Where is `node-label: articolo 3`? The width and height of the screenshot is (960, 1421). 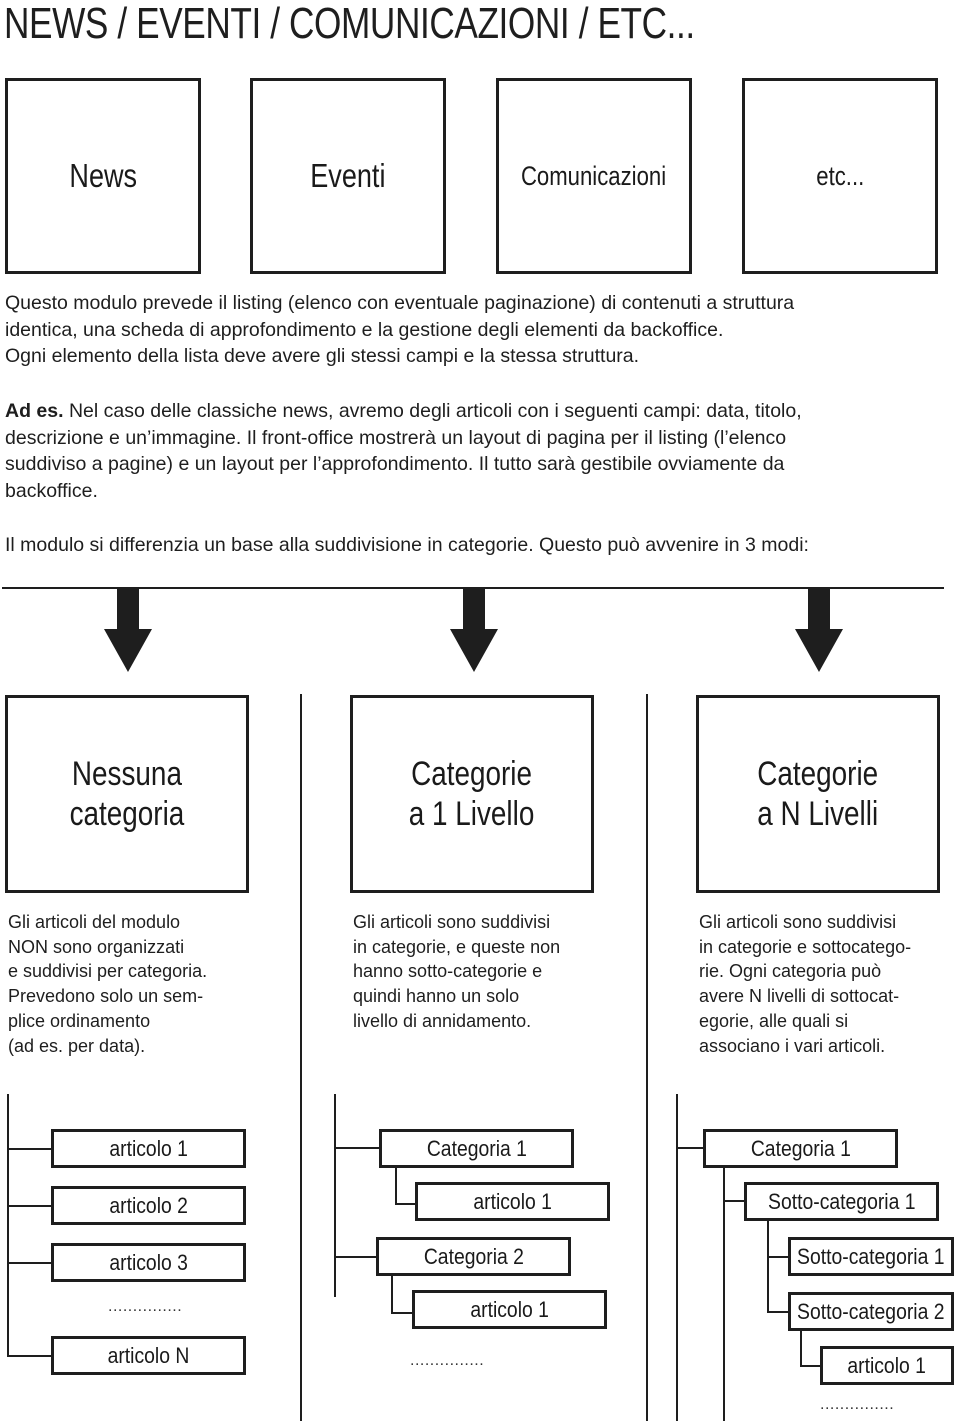 node-label: articolo 3 is located at coordinates (148, 1262).